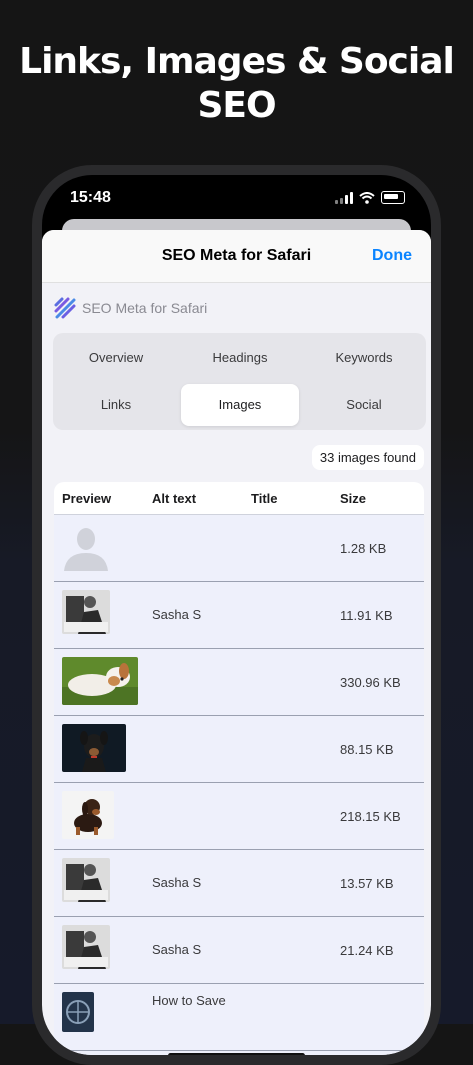 Image resolution: width=473 pixels, height=1065 pixels. What do you see at coordinates (392, 256) in the screenshot?
I see `done-button: Done` at bounding box center [392, 256].